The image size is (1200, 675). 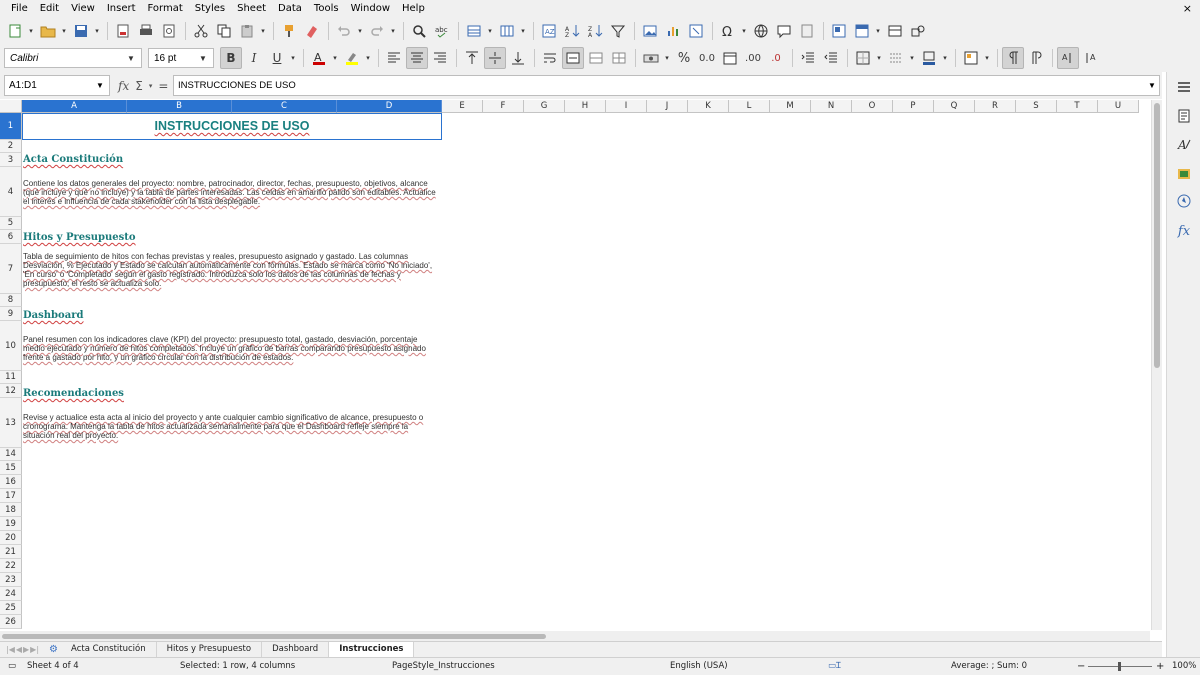 What do you see at coordinates (139, 86) in the screenshot?
I see `sum-icon: Σ` at bounding box center [139, 86].